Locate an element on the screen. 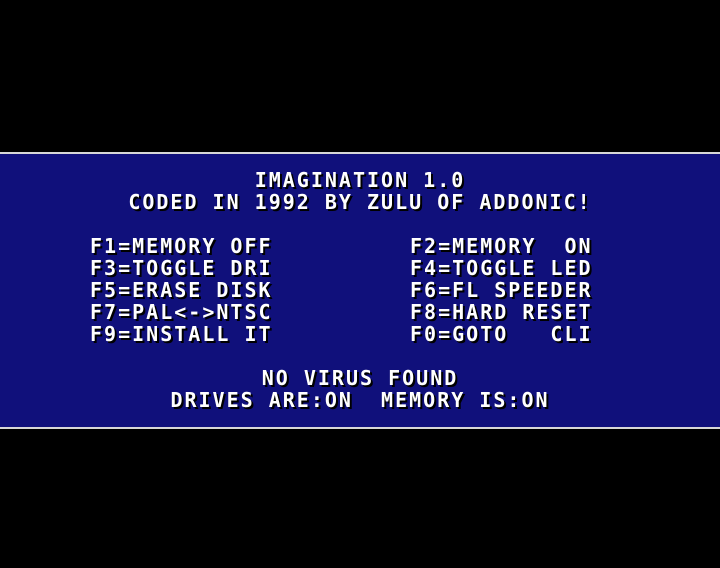 The image size is (720, 568). credits-line: CODED IN 1992 BY ZULU OF ADDONIC! is located at coordinates (360, 202).